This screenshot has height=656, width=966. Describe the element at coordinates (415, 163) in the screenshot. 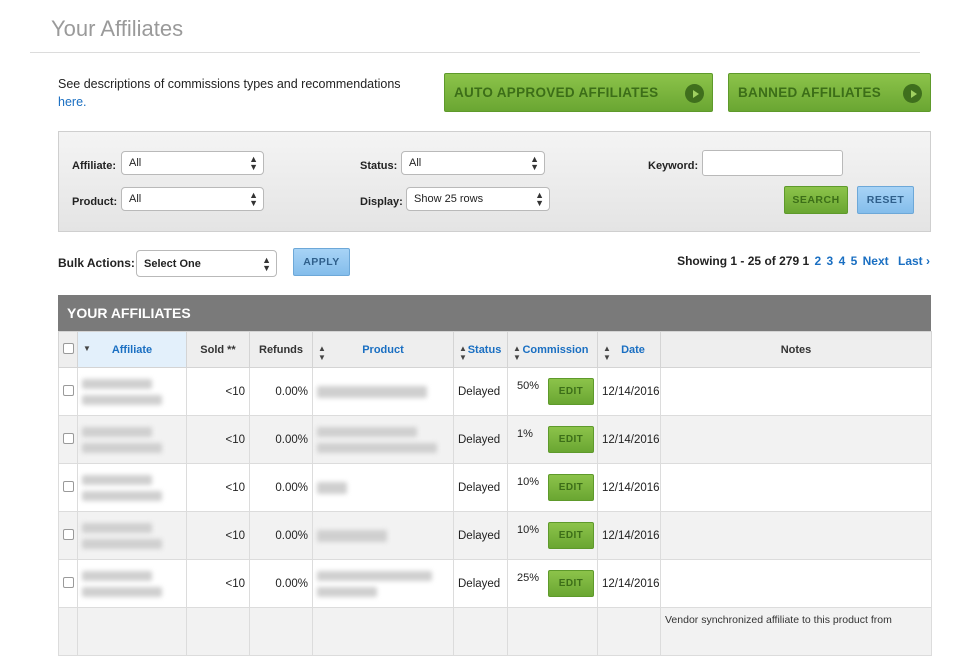

I see `status-filter-value: All` at that location.